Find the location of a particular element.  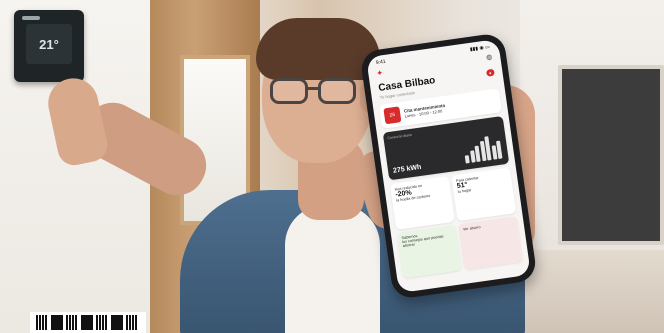

television is located at coordinates (611, 155).